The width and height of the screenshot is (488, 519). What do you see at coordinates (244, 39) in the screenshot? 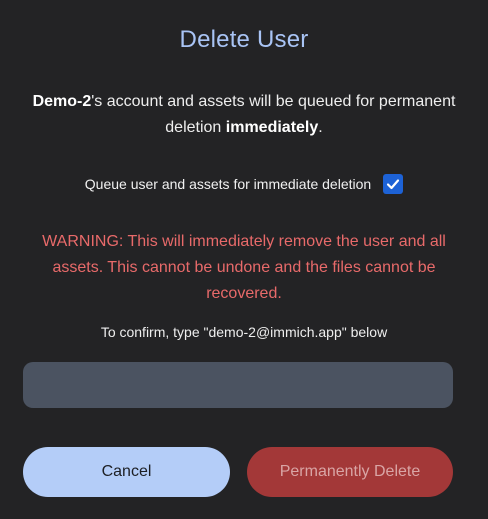
I see `dialog-title: Delete User` at bounding box center [244, 39].